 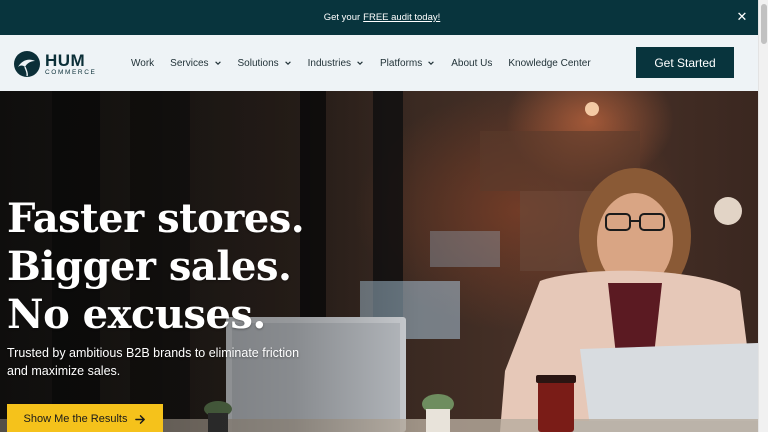 What do you see at coordinates (149, 266) in the screenshot?
I see `headline-line-2: Bigger sales.` at bounding box center [149, 266].